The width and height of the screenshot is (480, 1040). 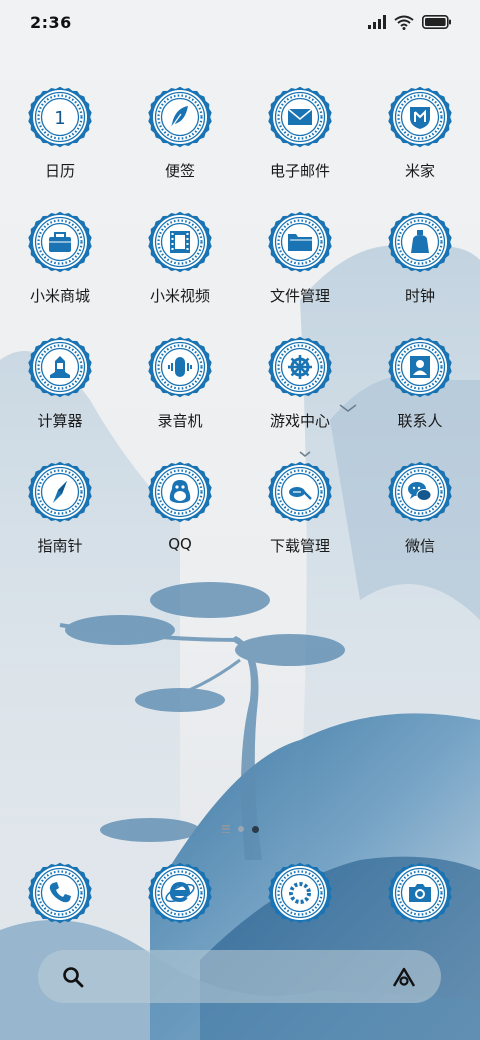 What do you see at coordinates (420, 242) in the screenshot?
I see `bell-icon` at bounding box center [420, 242].